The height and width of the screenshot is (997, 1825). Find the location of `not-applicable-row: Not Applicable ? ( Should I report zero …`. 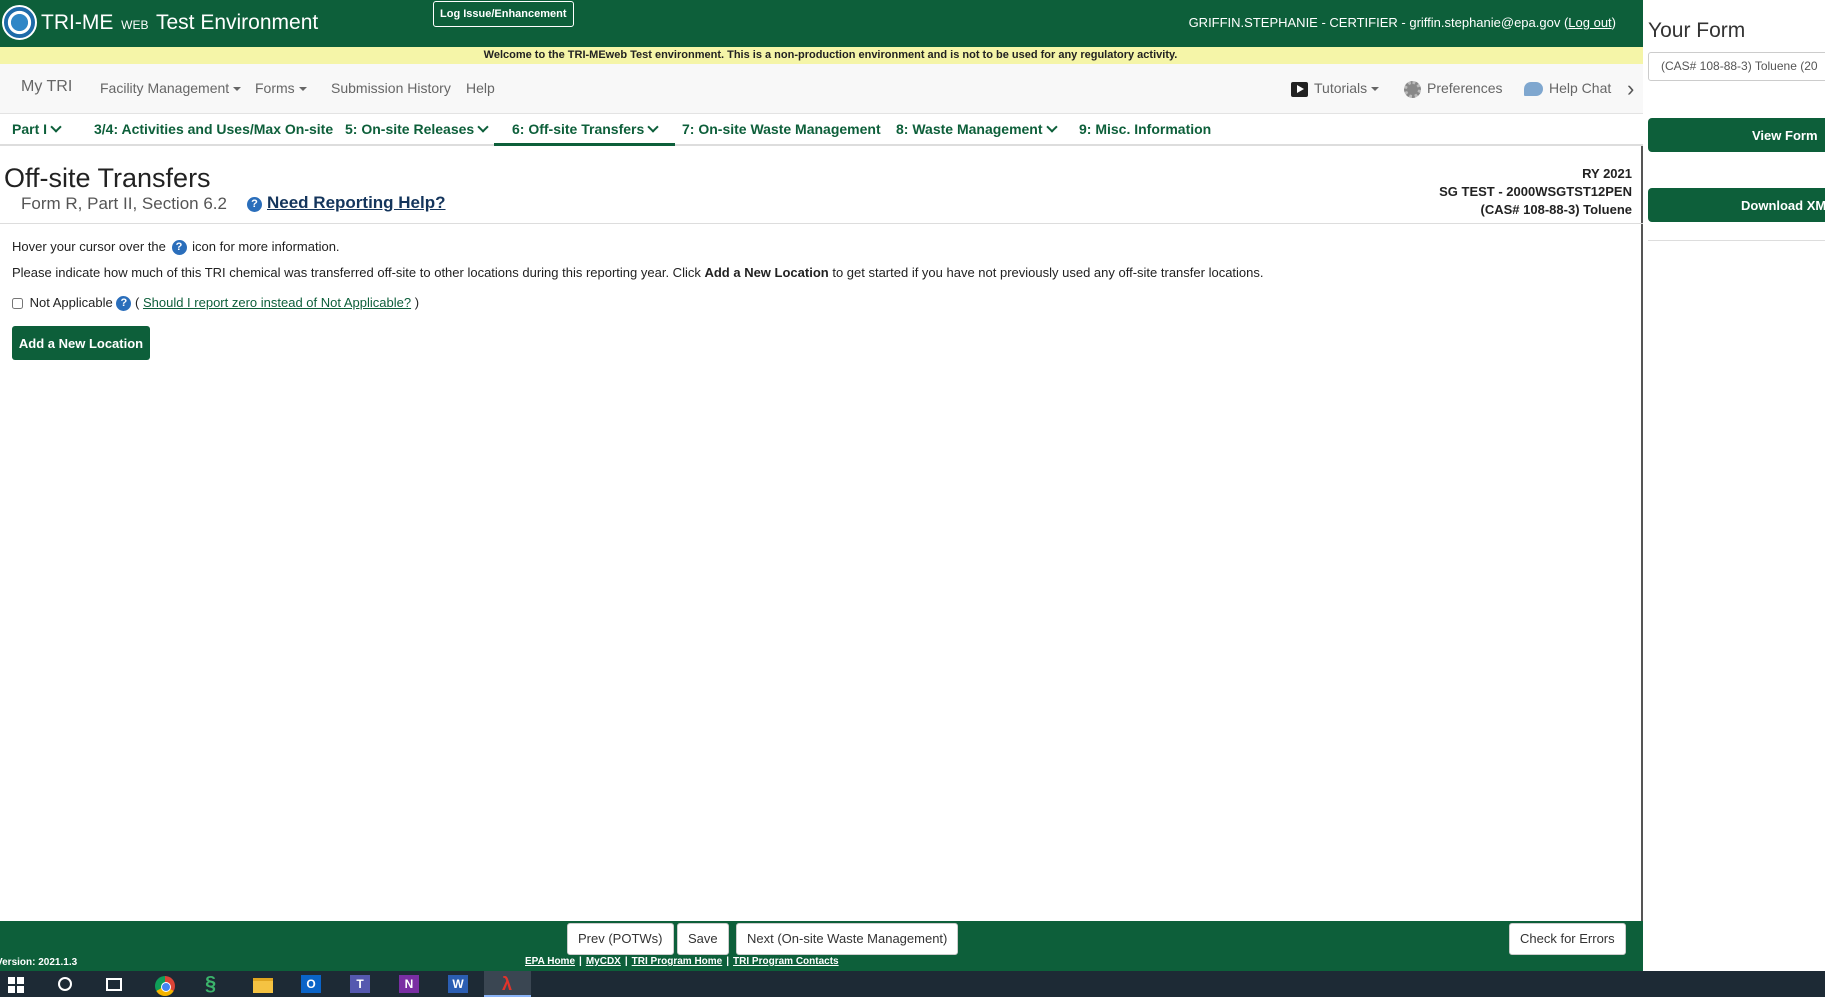

not-applicable-row: Not Applicable ? ( Should I report zero … is located at coordinates (216, 303).